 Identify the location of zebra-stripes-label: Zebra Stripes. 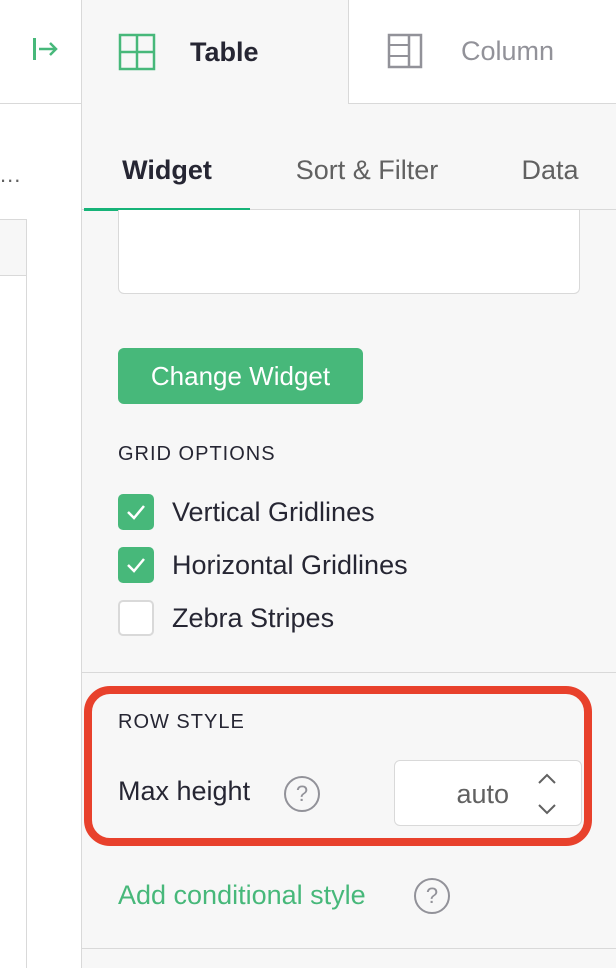
(253, 617).